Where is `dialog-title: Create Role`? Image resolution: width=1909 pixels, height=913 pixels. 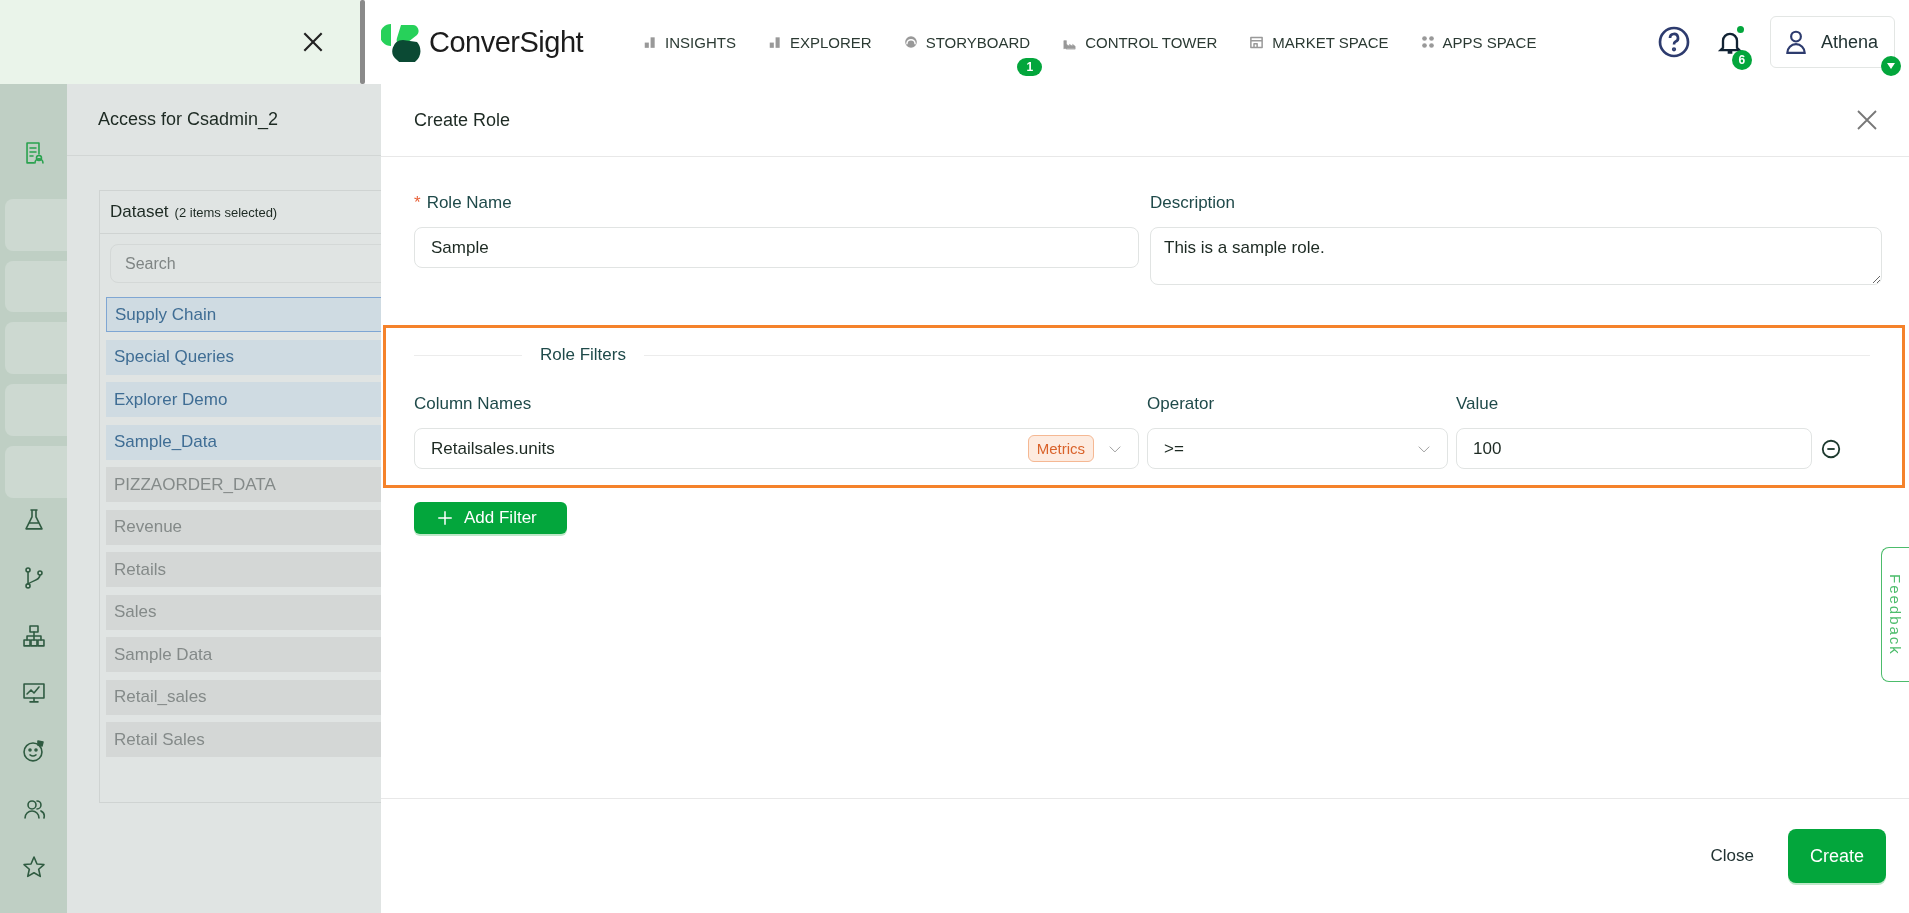 dialog-title: Create Role is located at coordinates (462, 120).